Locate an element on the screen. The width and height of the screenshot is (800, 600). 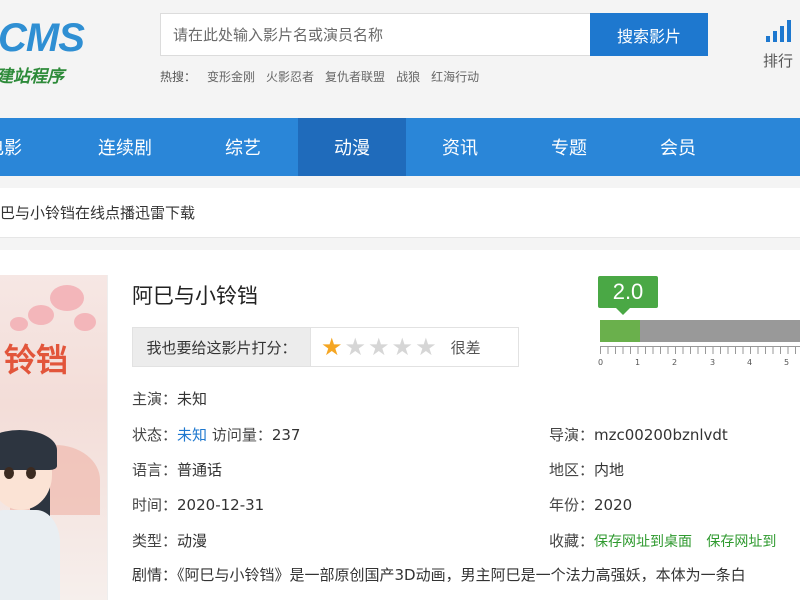
hot-search-list: 热搜： 变形金刚 火影忍者 复仇者联盟 战狼 红海行动 is located at coordinates (319, 76).